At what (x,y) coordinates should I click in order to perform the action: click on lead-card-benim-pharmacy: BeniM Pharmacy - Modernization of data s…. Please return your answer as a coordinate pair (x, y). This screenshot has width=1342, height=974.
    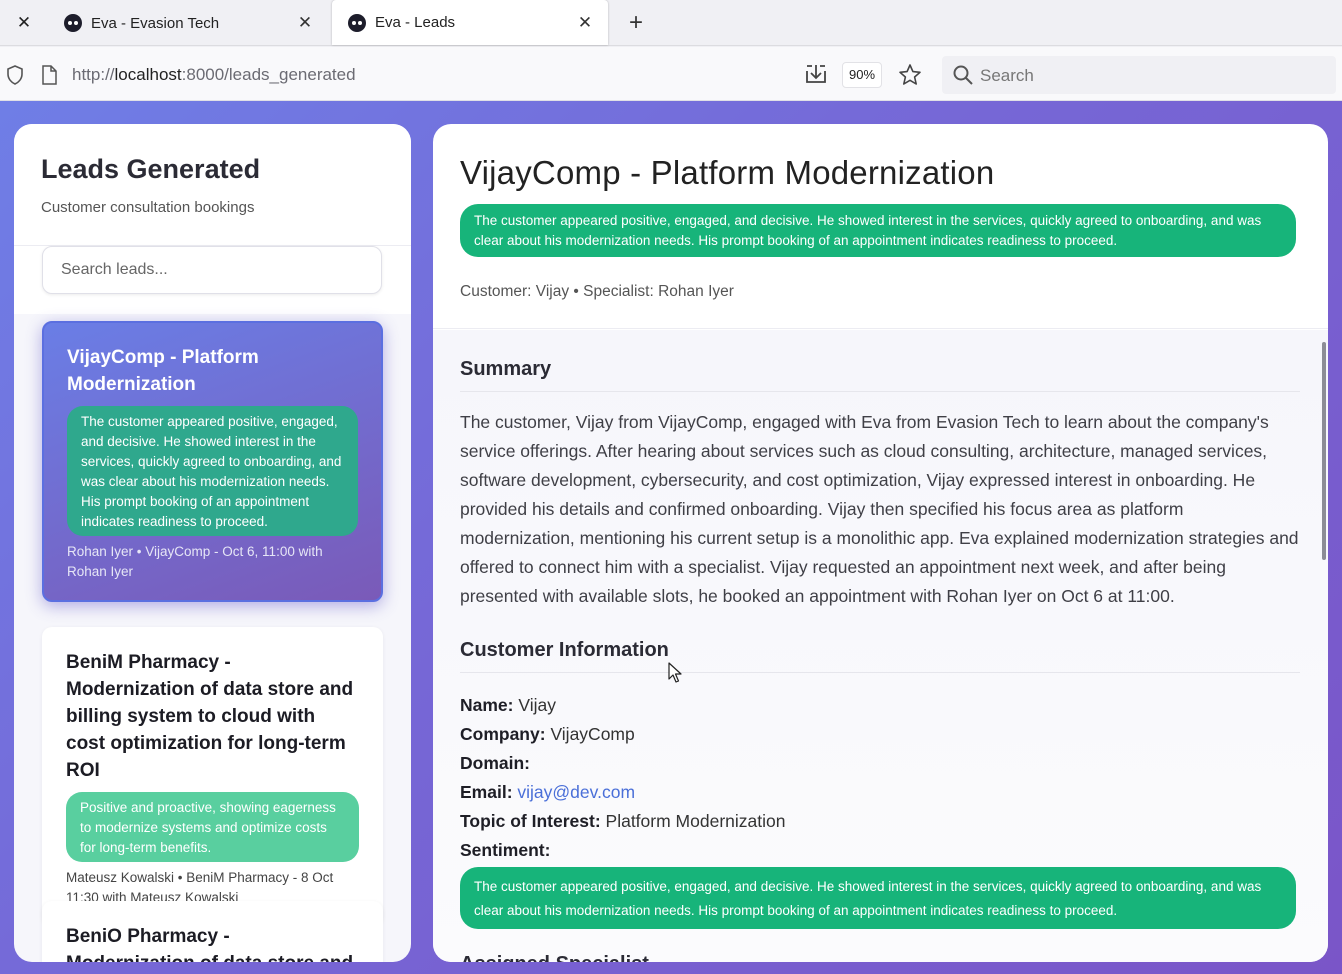
    Looking at the image, I should click on (212, 776).